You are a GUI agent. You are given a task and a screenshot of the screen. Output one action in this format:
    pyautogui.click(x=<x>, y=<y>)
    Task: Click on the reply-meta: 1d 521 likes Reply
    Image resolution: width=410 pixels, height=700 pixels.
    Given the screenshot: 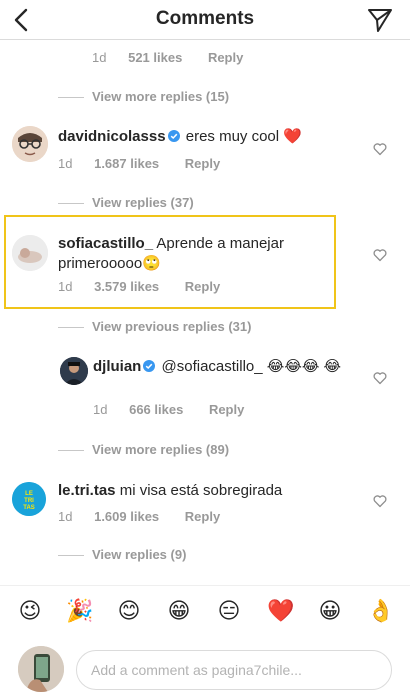 What is the action you would take?
    pyautogui.click(x=178, y=57)
    